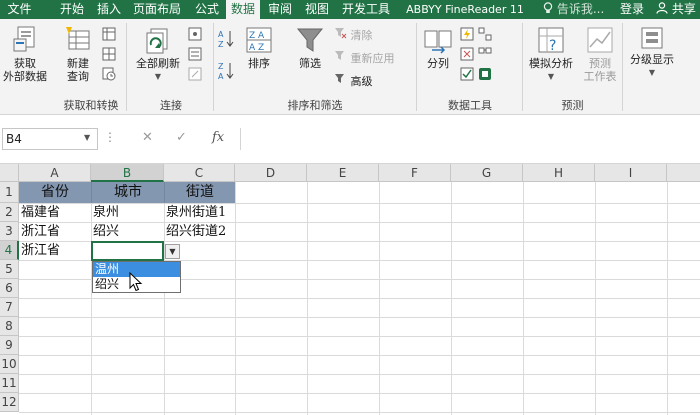 The width and height of the screenshot is (700, 415). What do you see at coordinates (9, 173) in the screenshot?
I see `select-all-corner` at bounding box center [9, 173].